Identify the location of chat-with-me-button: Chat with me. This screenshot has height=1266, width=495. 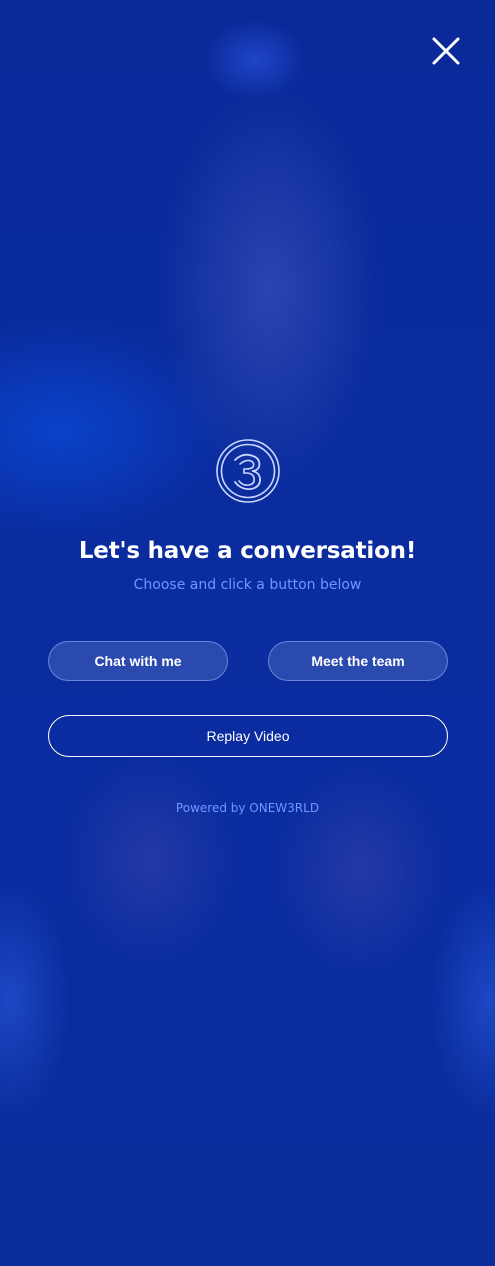
(138, 661).